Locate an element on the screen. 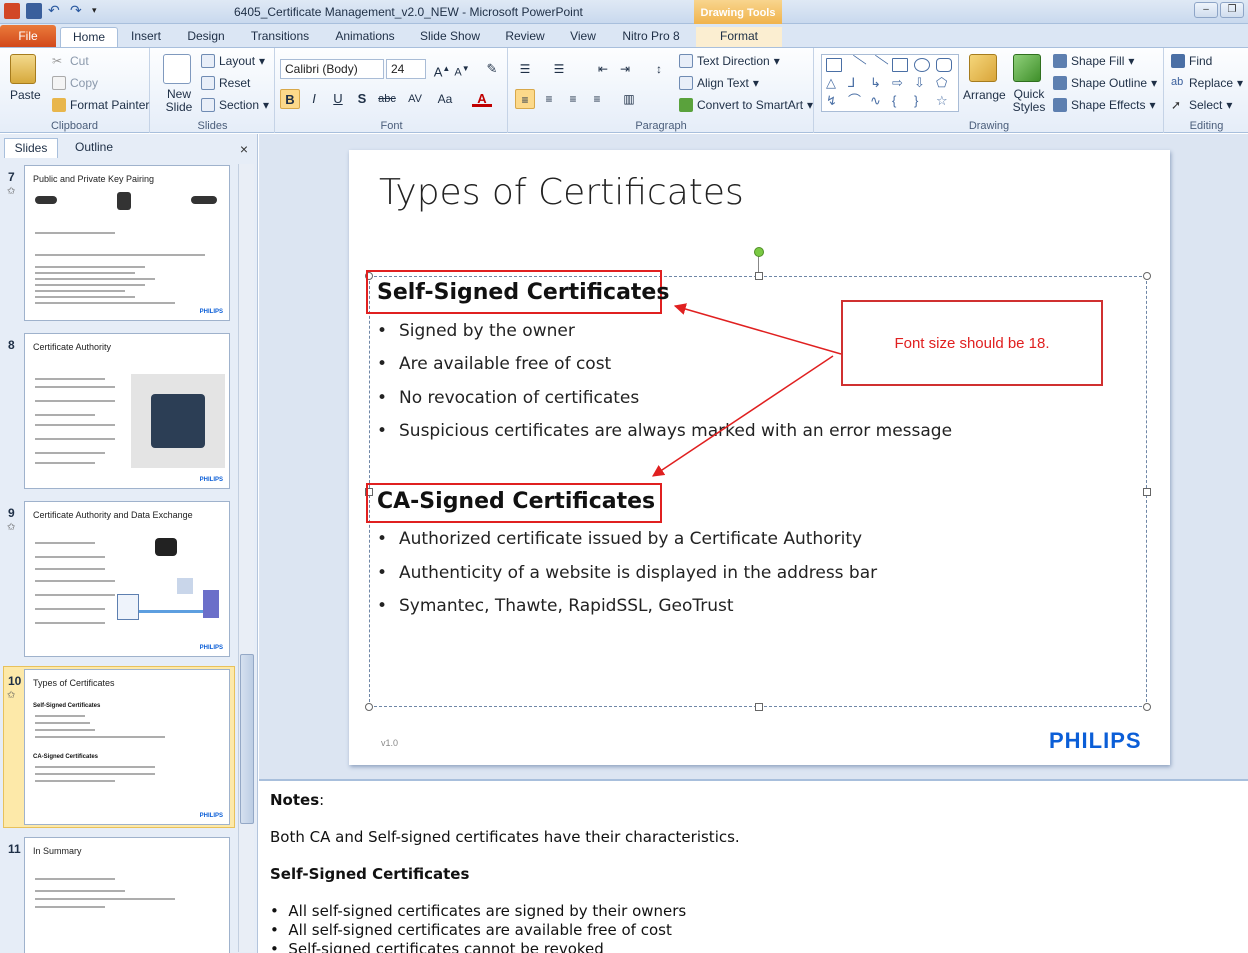  align-right-button: ≡ is located at coordinates (573, 99).